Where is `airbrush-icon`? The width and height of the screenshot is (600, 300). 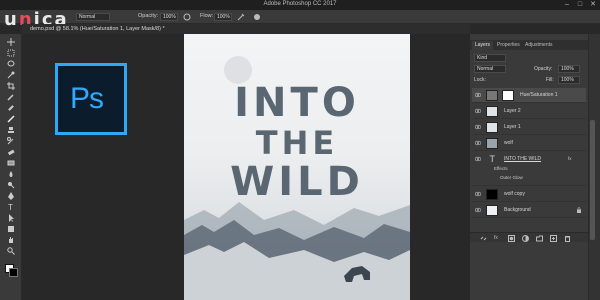
airbrush-icon is located at coordinates (241, 17).